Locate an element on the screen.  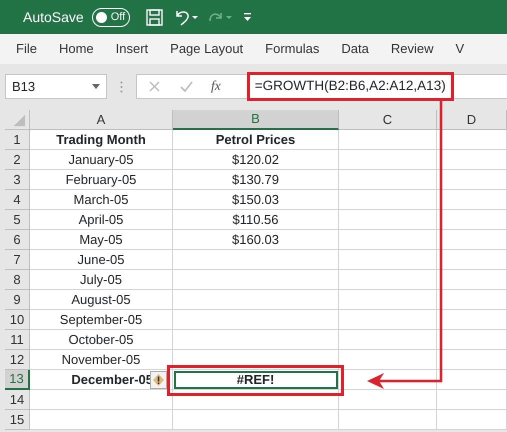
row-header: 9 is located at coordinates (17, 300).